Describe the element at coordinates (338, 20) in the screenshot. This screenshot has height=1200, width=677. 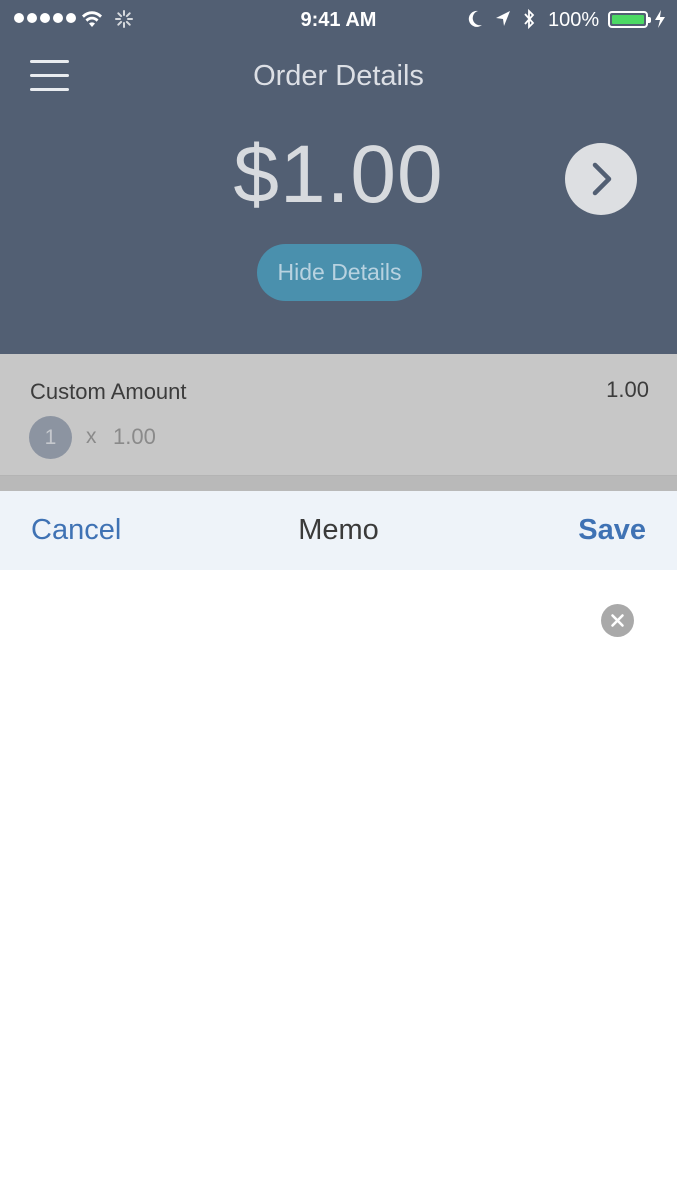
I see `status-bar: 9:41 AM 100%` at that location.